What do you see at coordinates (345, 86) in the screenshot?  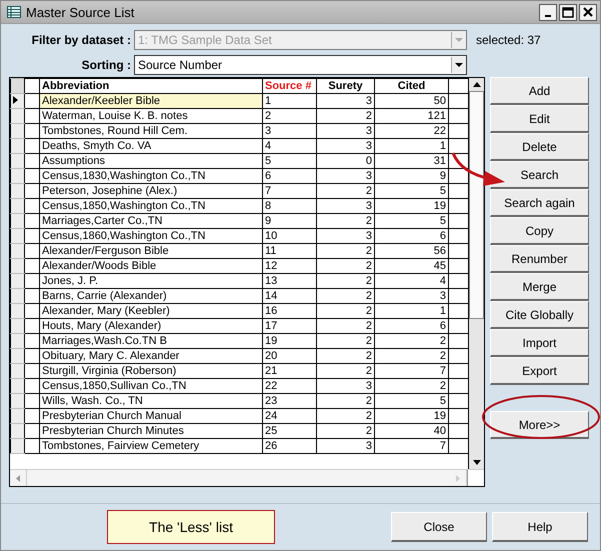 I see `column-header: Surety` at bounding box center [345, 86].